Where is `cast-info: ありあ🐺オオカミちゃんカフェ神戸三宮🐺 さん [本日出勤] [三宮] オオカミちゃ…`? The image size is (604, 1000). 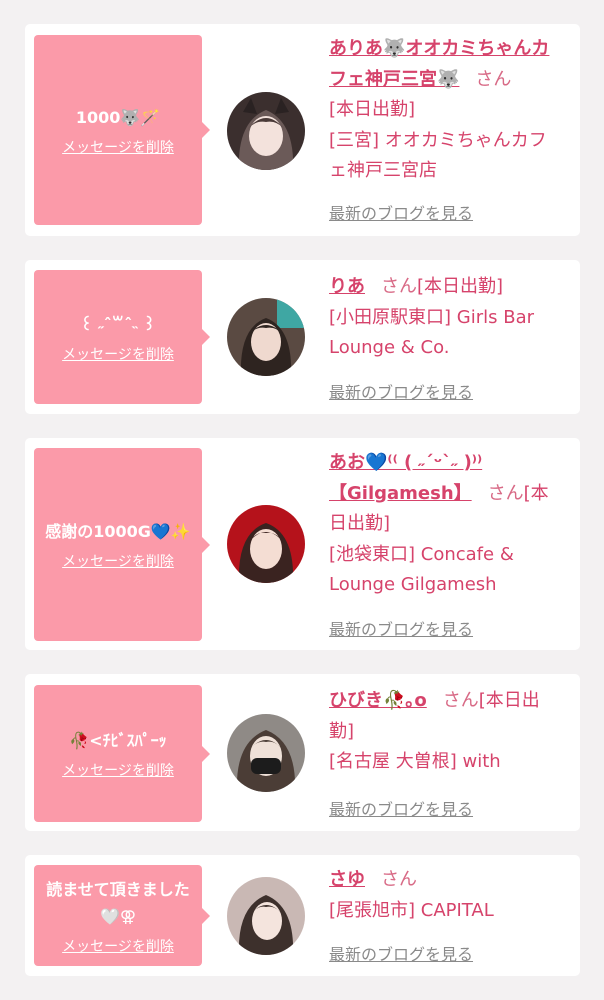 cast-info: ありあ🐺オオカミちゃんカフェ神戸三宮🐺 さん [本日出勤] [三宮] オオカミちゃ… is located at coordinates (446, 110).